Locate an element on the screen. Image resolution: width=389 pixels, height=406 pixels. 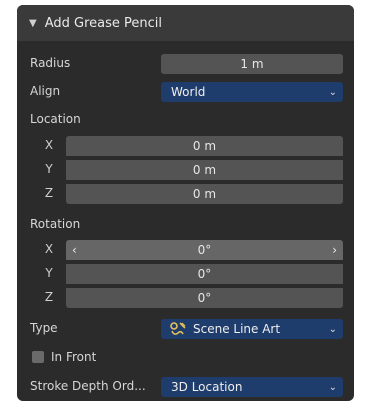
location-y-label: Y is located at coordinates (49, 169).